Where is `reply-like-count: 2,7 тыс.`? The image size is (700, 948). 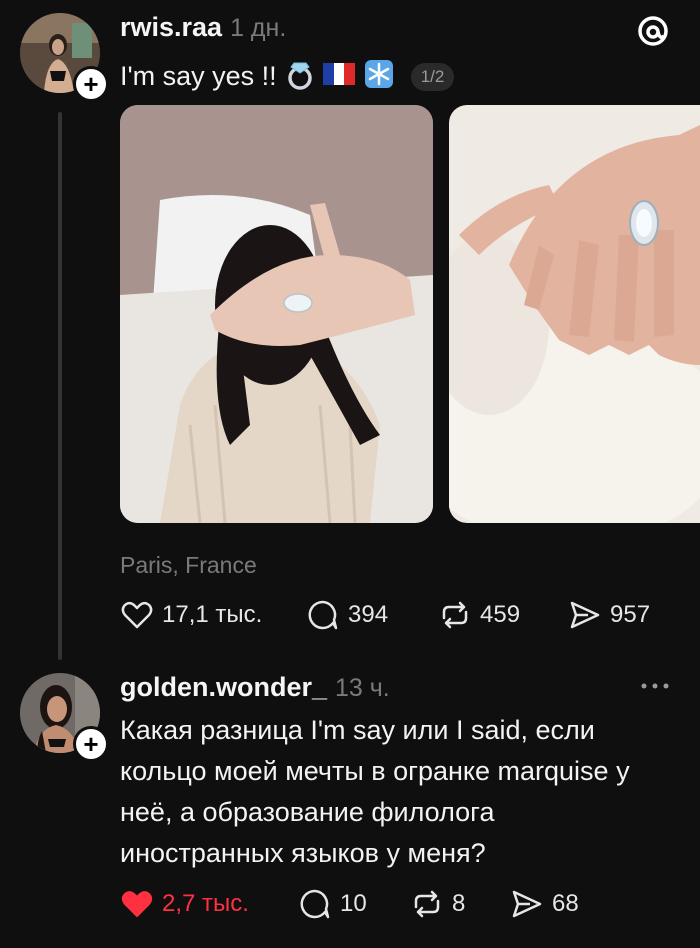
reply-like-count: 2,7 тыс. is located at coordinates (205, 903).